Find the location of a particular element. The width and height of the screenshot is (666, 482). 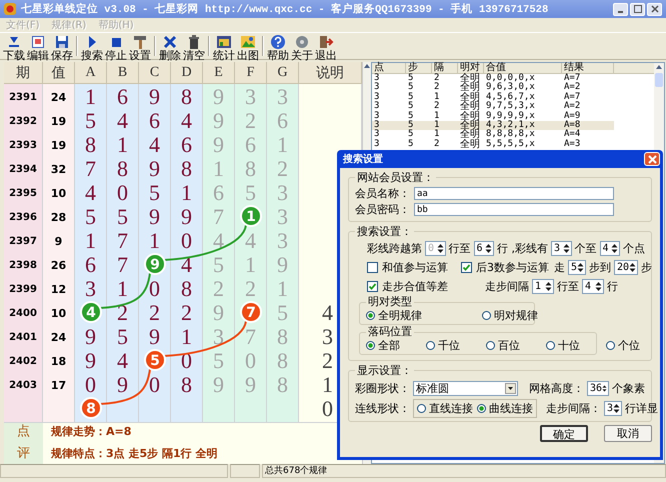

number-spinner: 5 is located at coordinates (577, 267).